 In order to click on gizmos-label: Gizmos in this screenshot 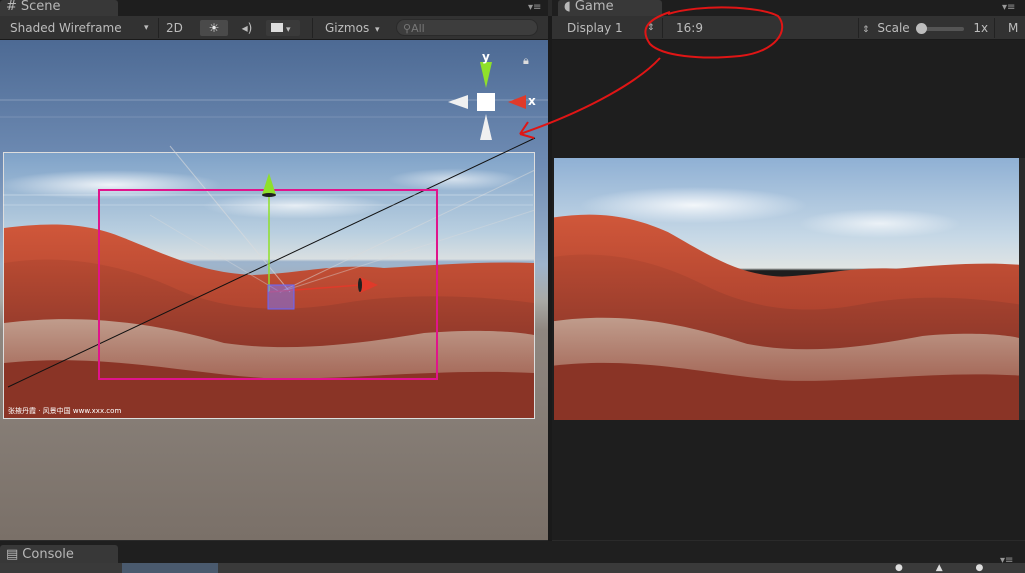, I will do `click(347, 28)`.